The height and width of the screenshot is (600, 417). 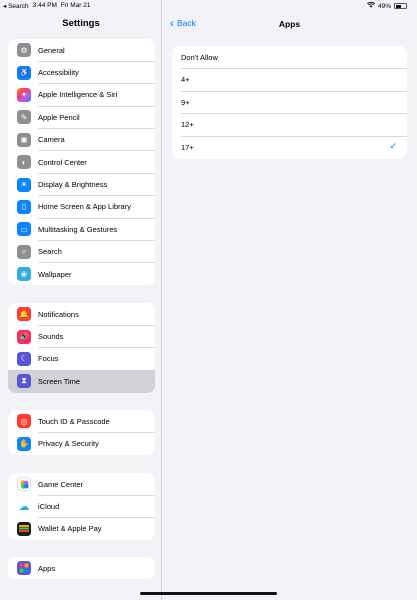 What do you see at coordinates (289, 80) in the screenshot?
I see `option-4-plus: 4+` at bounding box center [289, 80].